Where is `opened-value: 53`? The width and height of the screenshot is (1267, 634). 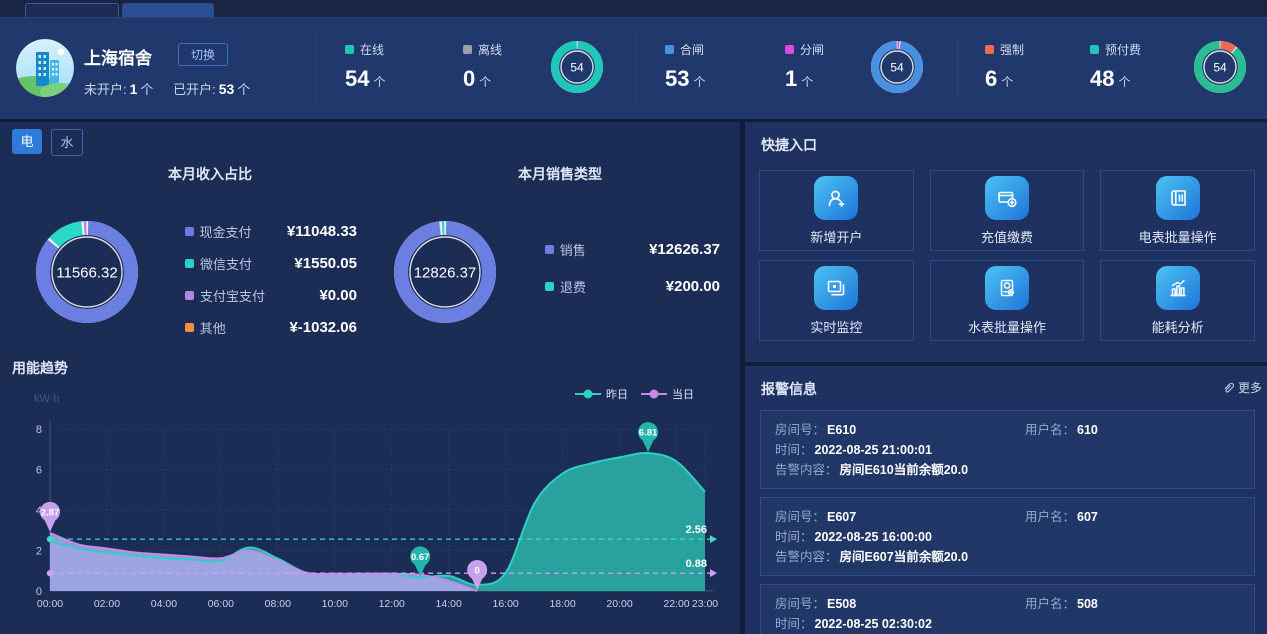
opened-value: 53 is located at coordinates (226, 89).